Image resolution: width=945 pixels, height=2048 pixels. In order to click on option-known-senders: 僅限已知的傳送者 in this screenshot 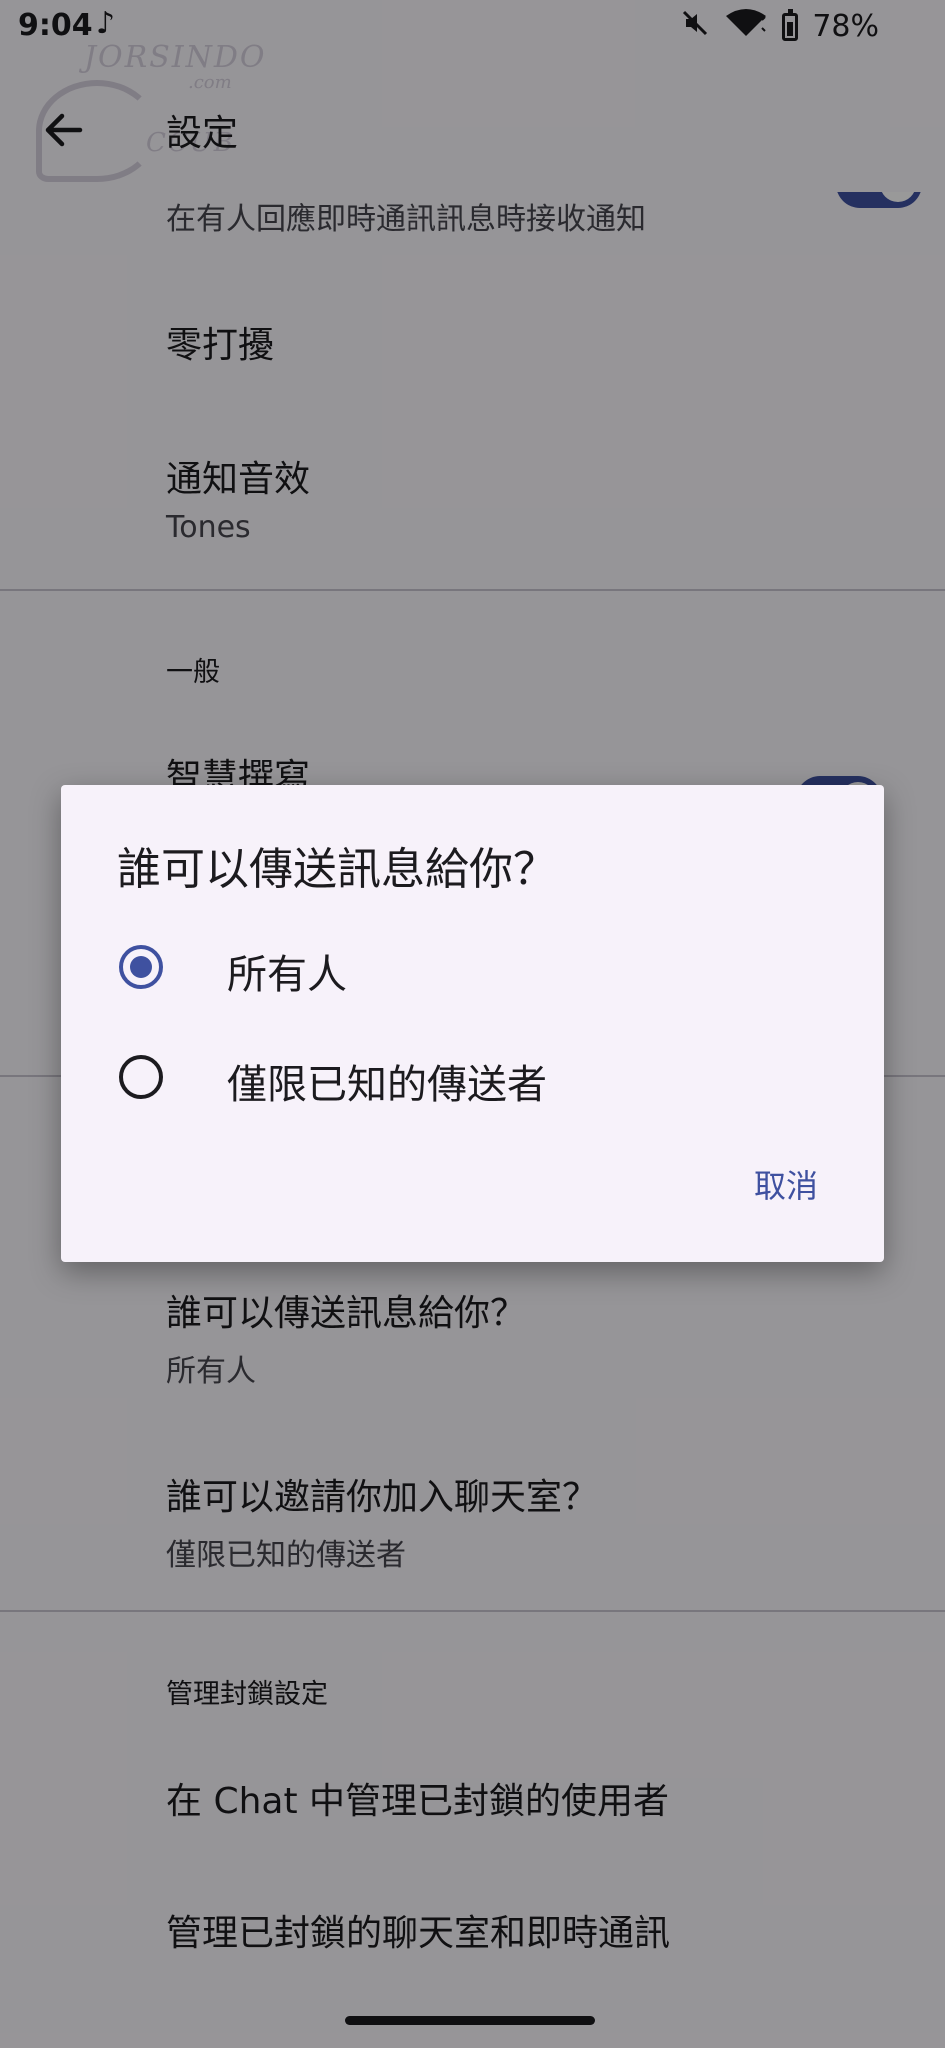, I will do `click(472, 1077)`.